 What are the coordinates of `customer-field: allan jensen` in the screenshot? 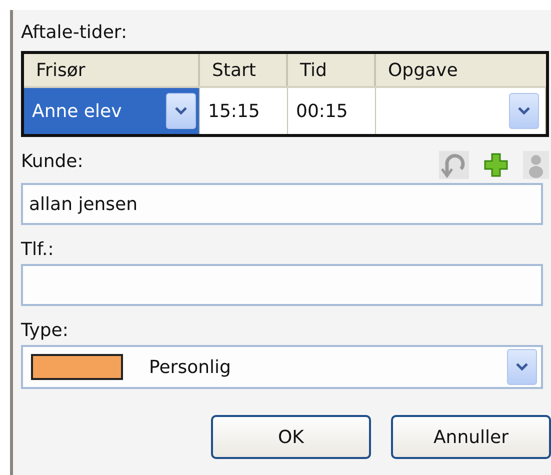 It's located at (282, 204).